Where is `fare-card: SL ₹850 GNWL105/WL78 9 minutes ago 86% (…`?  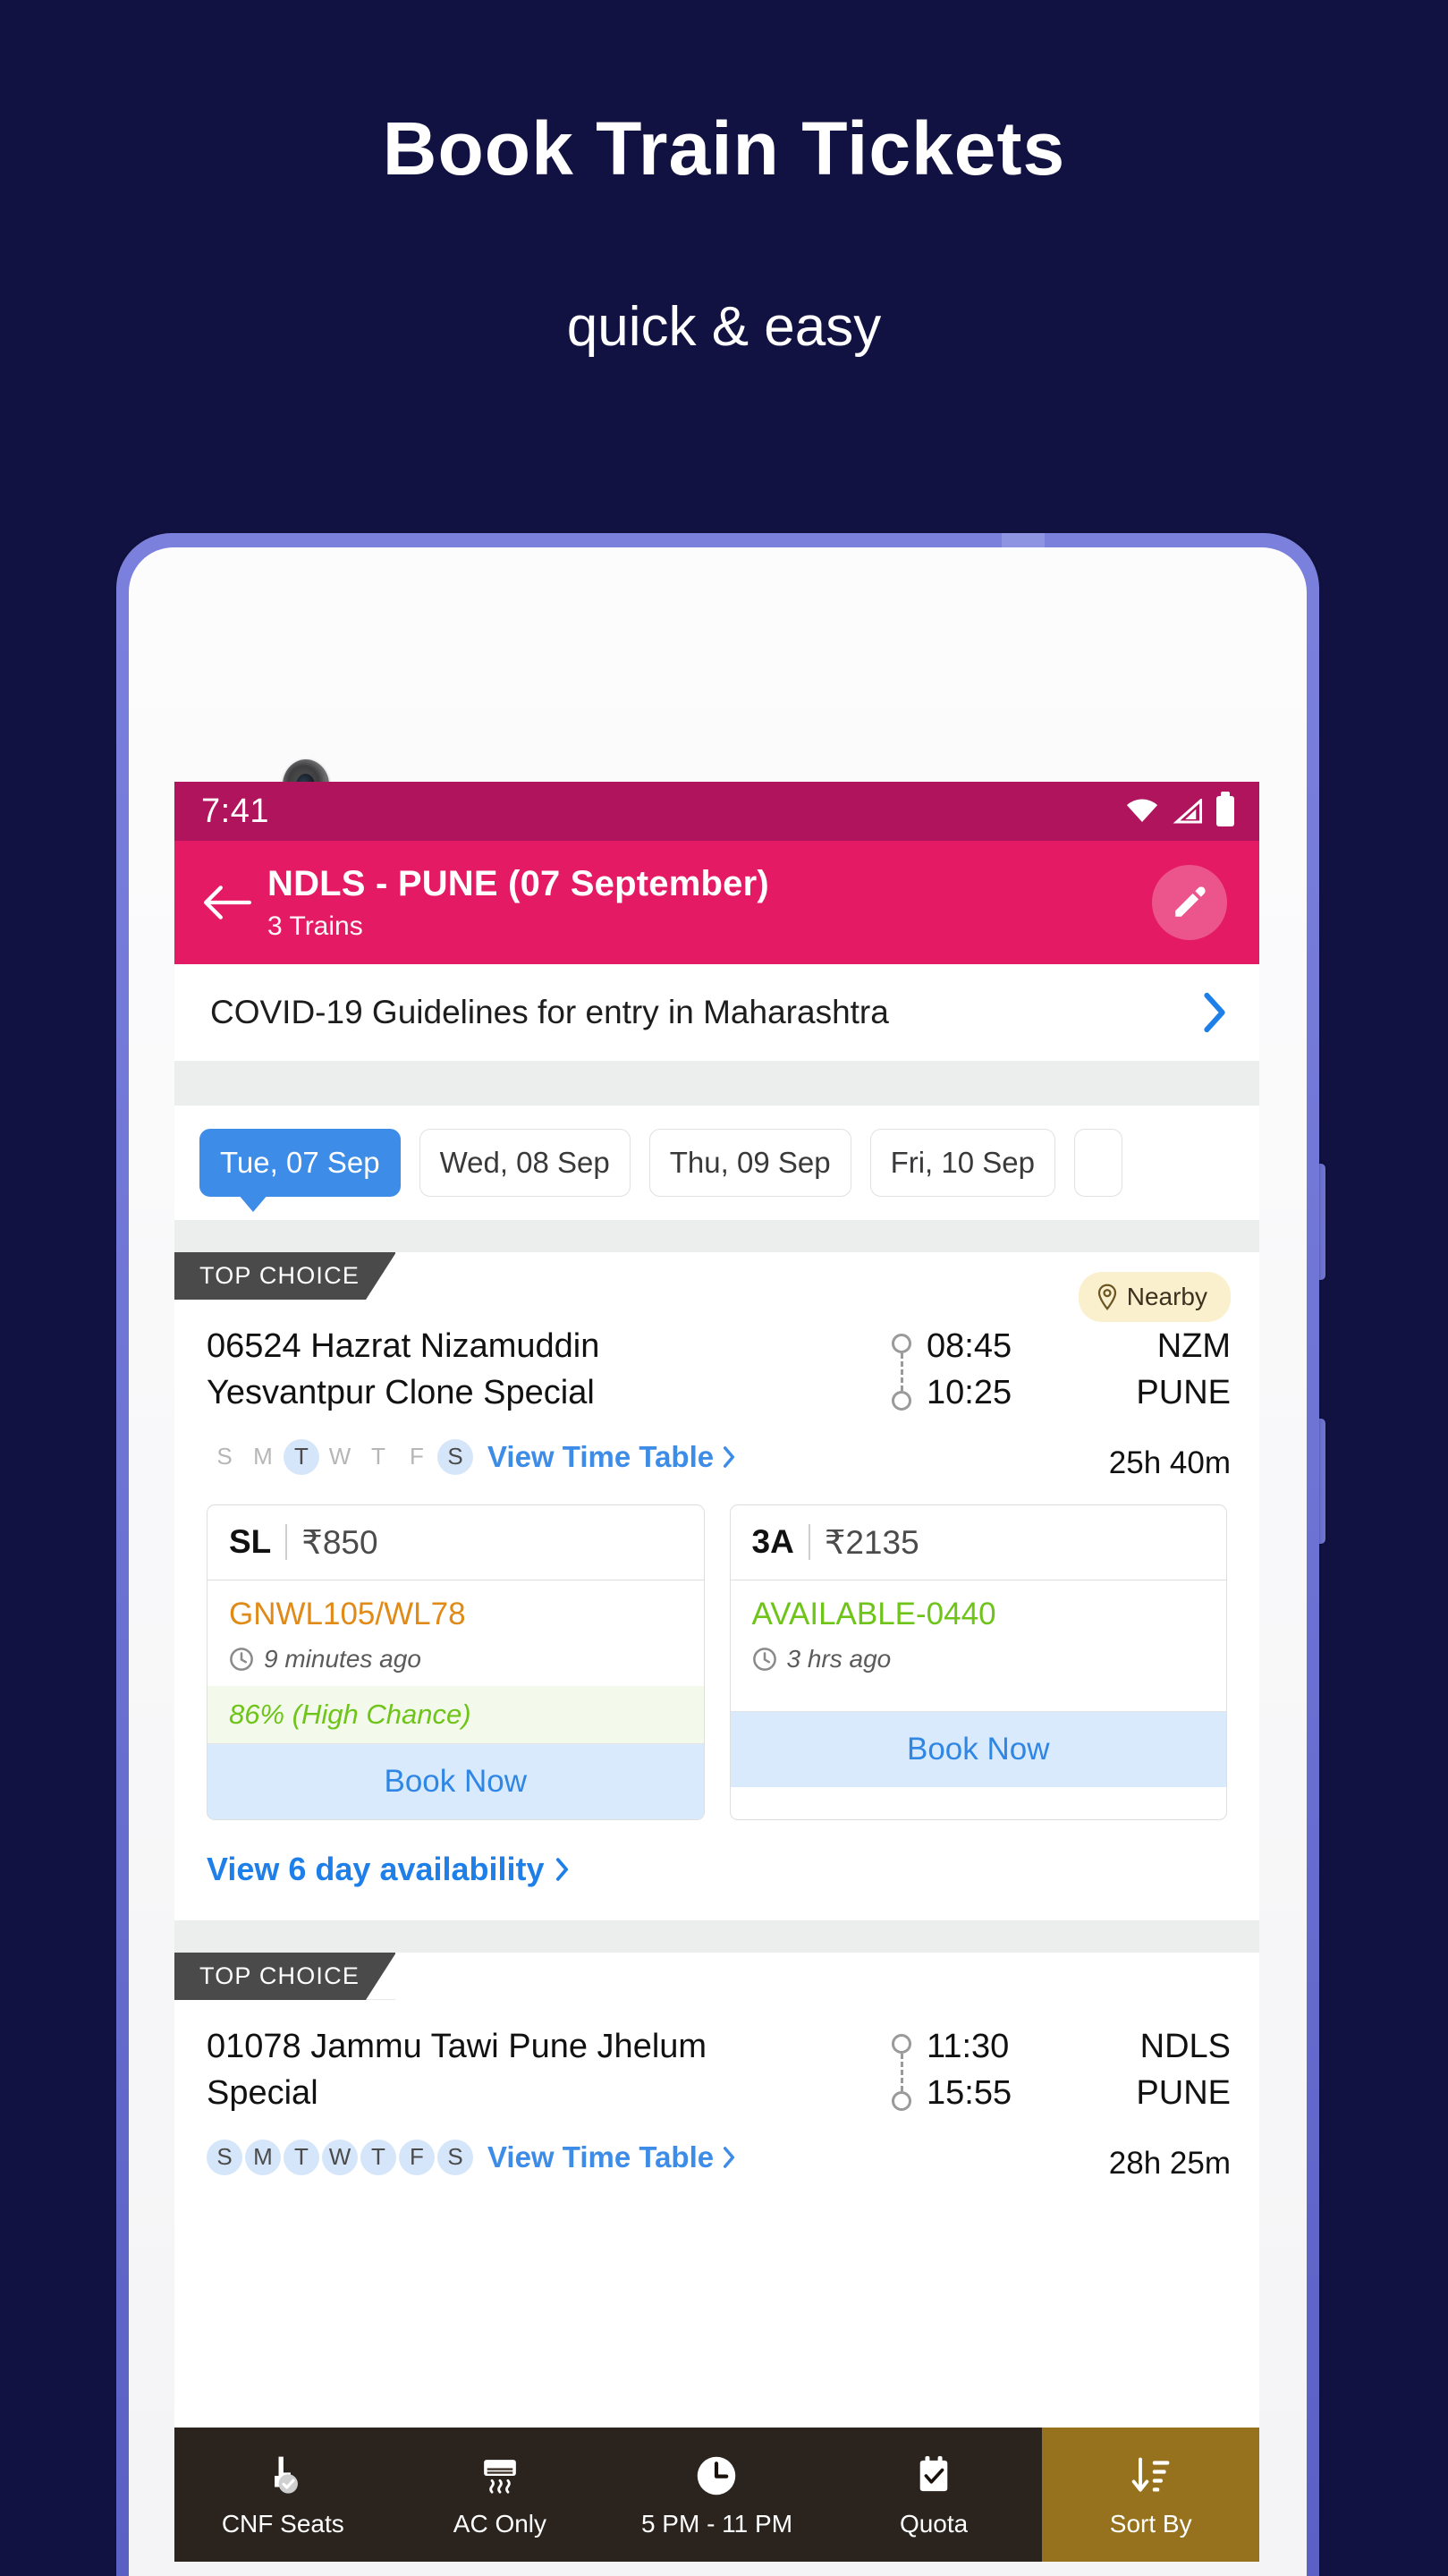
fare-card: SL ₹850 GNWL105/WL78 9 minutes ago 86% (… is located at coordinates (456, 1662).